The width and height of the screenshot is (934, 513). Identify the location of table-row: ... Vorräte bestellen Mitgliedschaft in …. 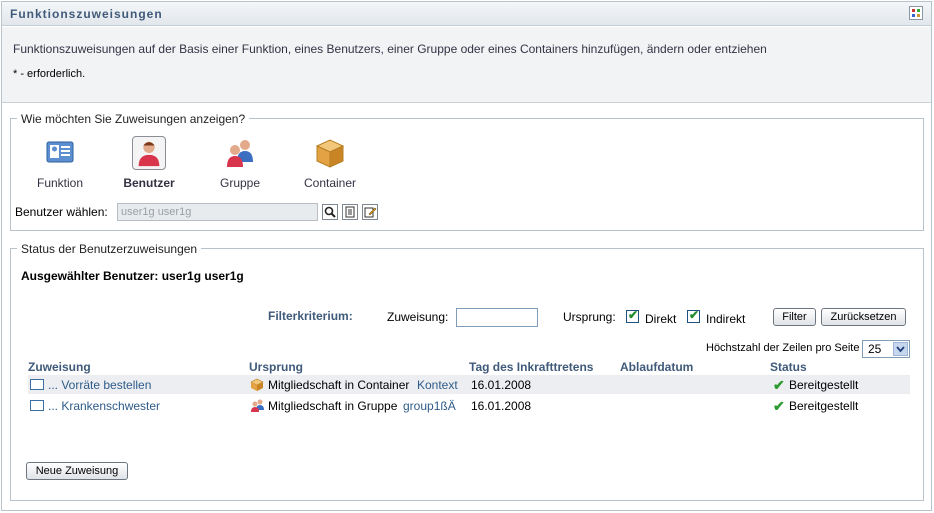
(469, 384).